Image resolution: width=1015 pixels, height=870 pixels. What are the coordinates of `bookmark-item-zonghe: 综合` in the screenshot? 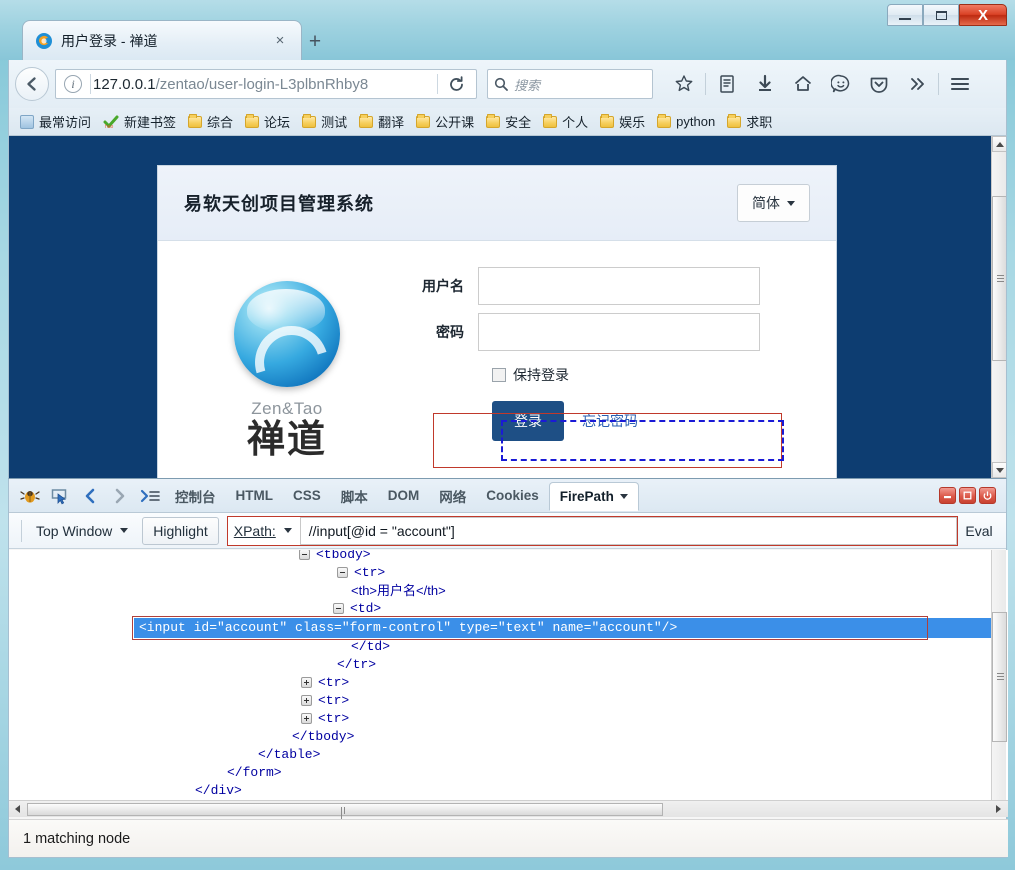 It's located at (210, 121).